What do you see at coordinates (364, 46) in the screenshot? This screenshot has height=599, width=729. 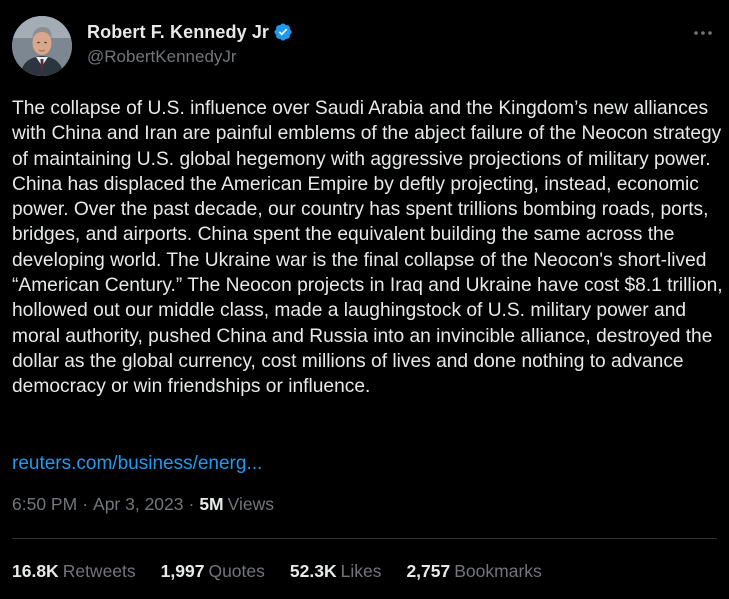 I see `tweet-header: Robert F. Kennedy Jr @RobertKennedyJr` at bounding box center [364, 46].